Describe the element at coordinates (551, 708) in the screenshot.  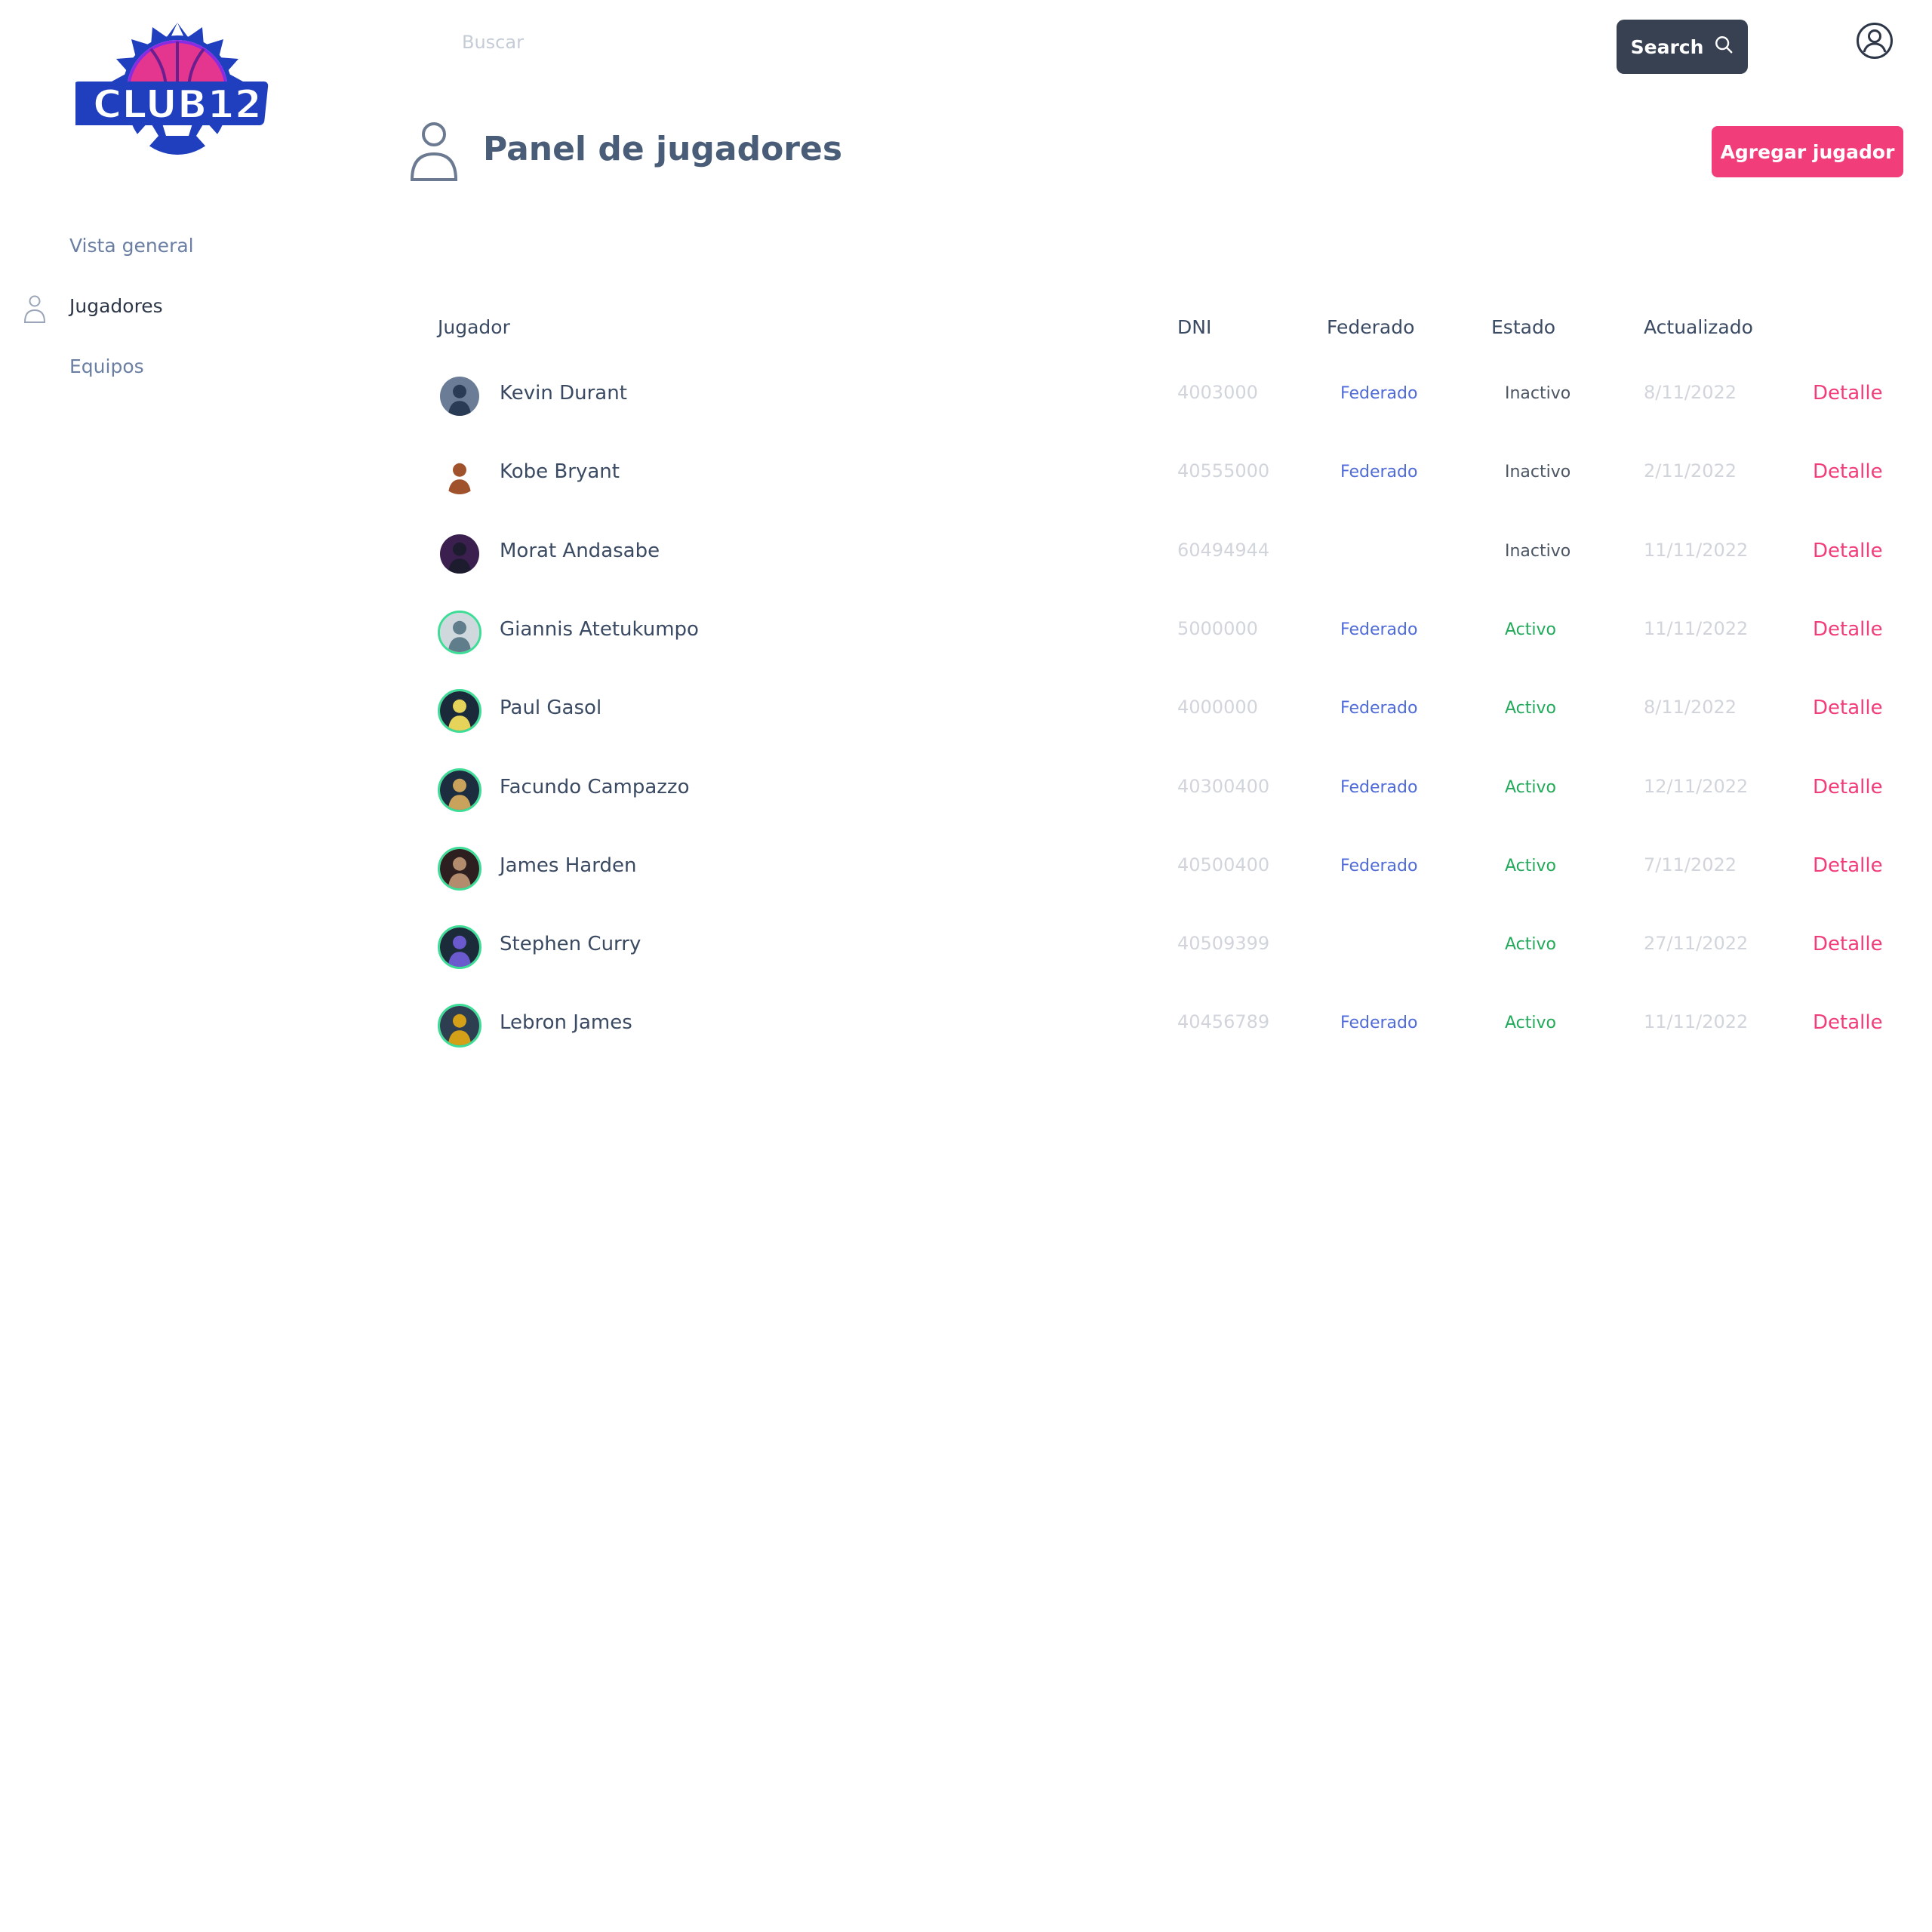
I see `player-name: Paul Gasol` at that location.